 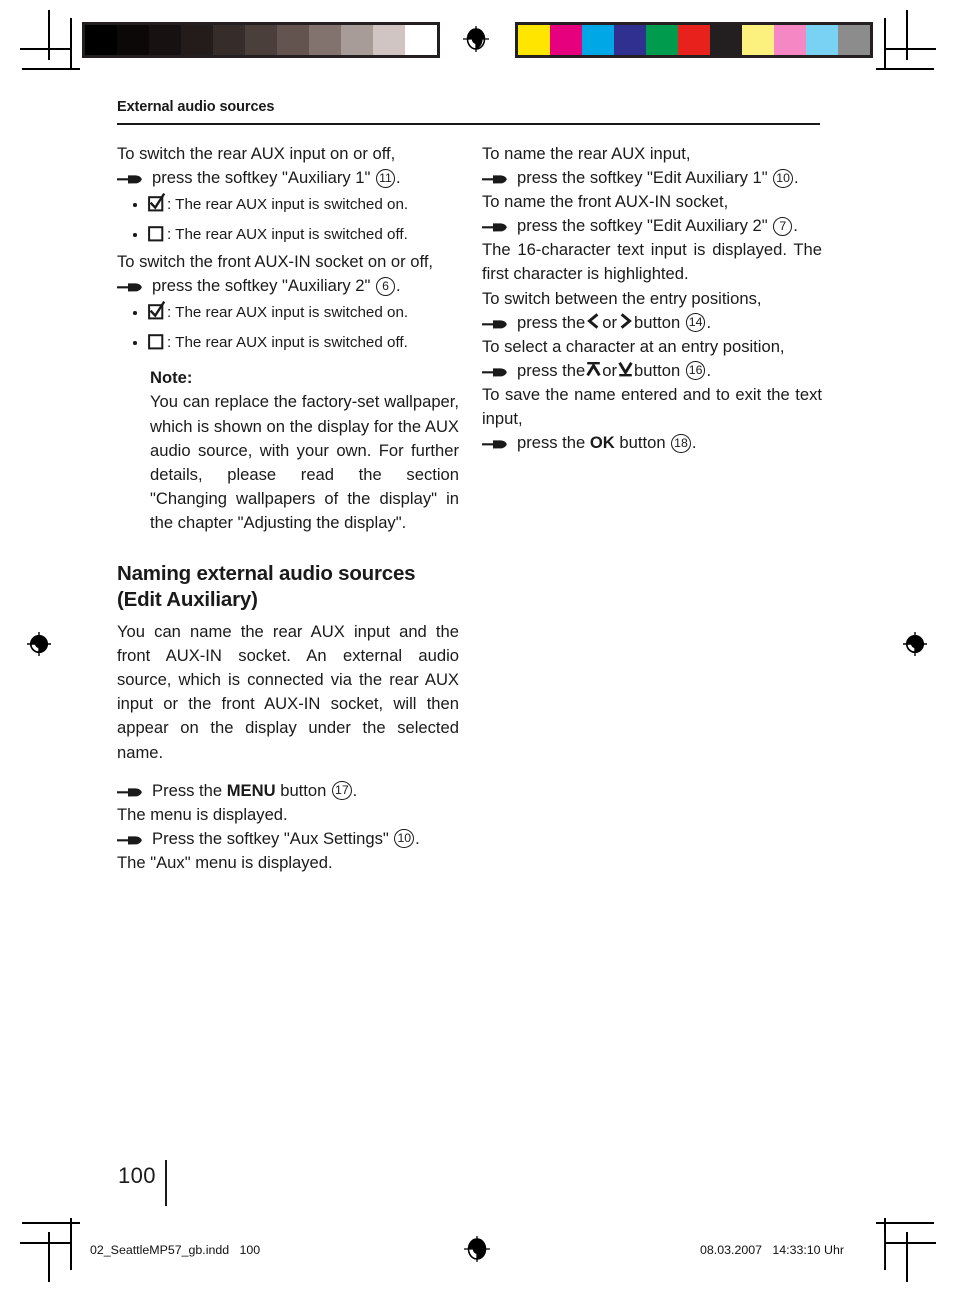 I want to click on crop-mark-top-right-h, so click(x=911, y=49).